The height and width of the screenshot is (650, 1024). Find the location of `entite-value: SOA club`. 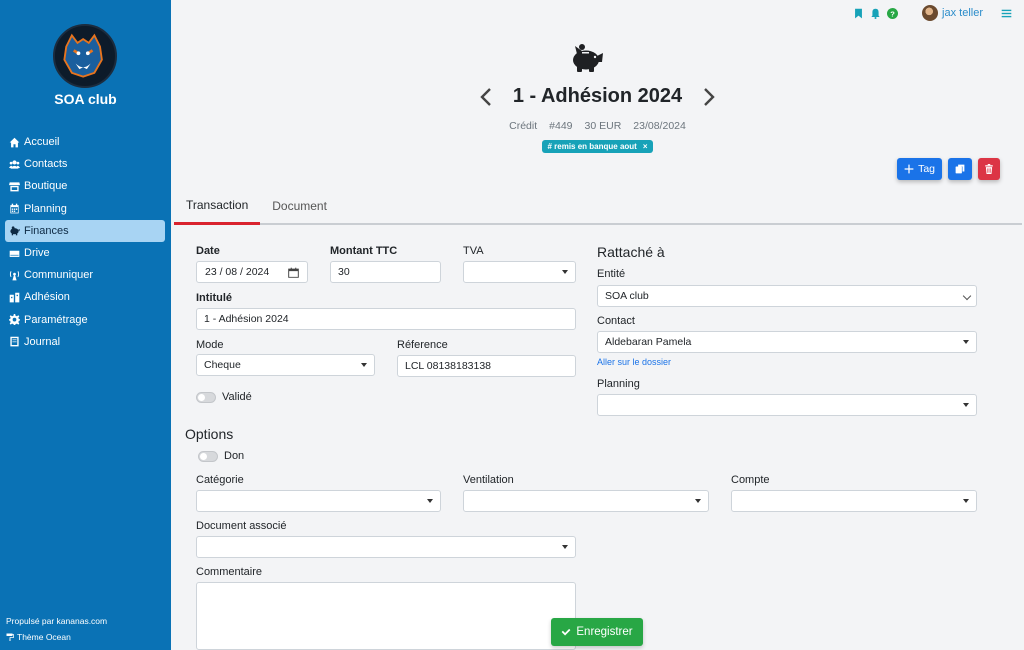

entite-value: SOA club is located at coordinates (627, 296).